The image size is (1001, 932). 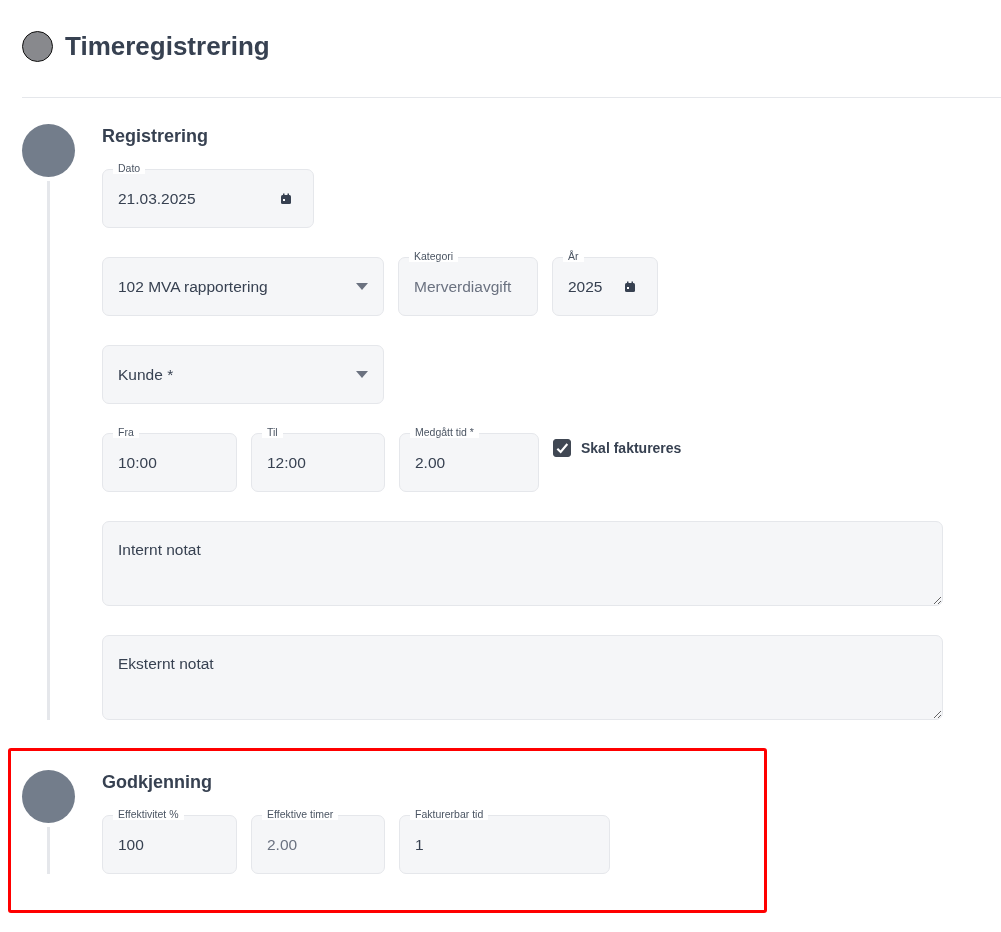 What do you see at coordinates (272, 432) in the screenshot?
I see `field-label: Til` at bounding box center [272, 432].